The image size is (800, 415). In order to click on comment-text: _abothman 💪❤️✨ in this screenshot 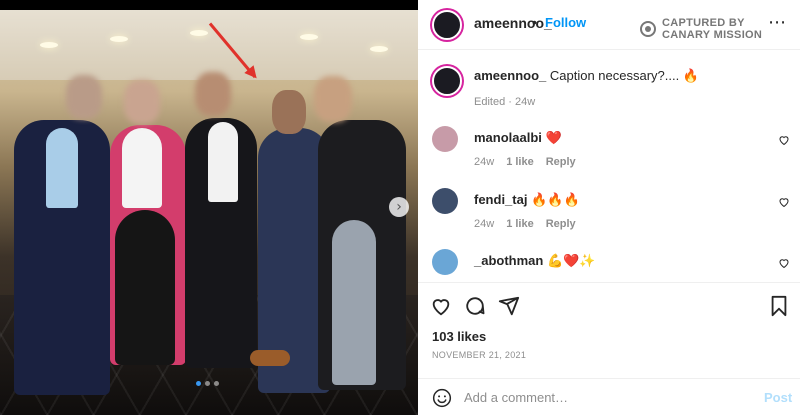, I will do `click(535, 261)`.